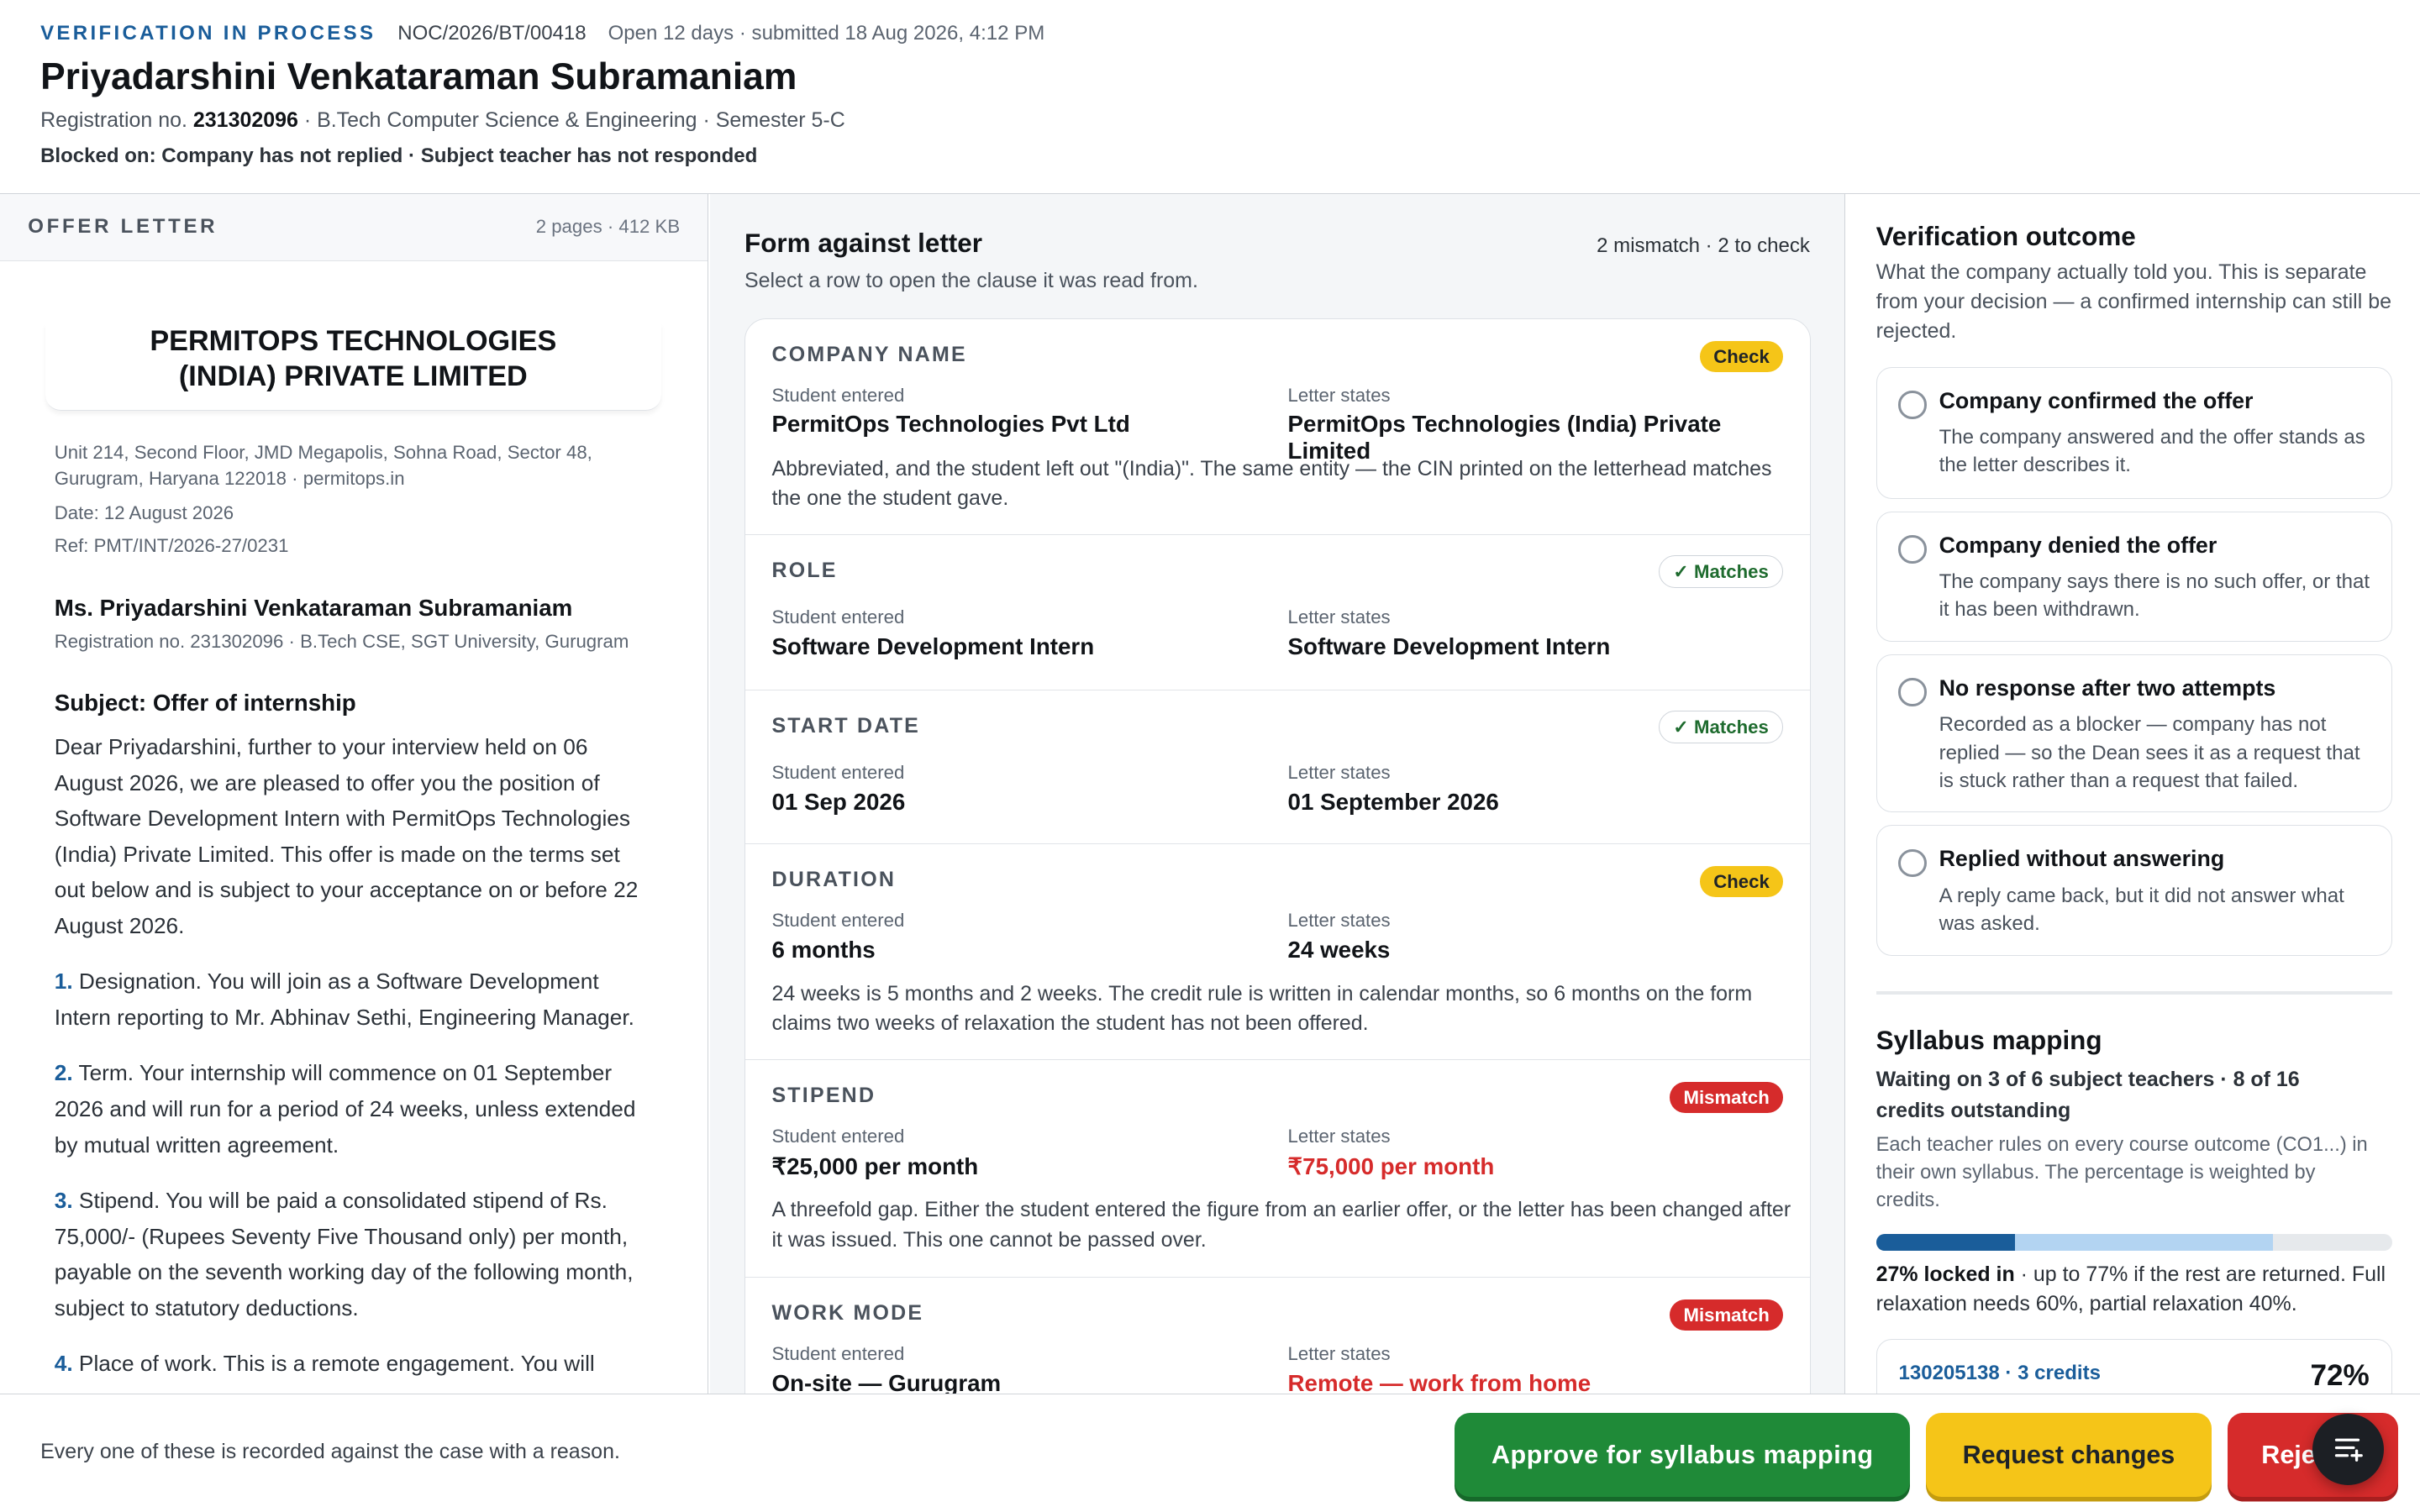  What do you see at coordinates (353, 340) in the screenshot?
I see `company-name-line1: PERMITOPS TECHNOLOGIES` at bounding box center [353, 340].